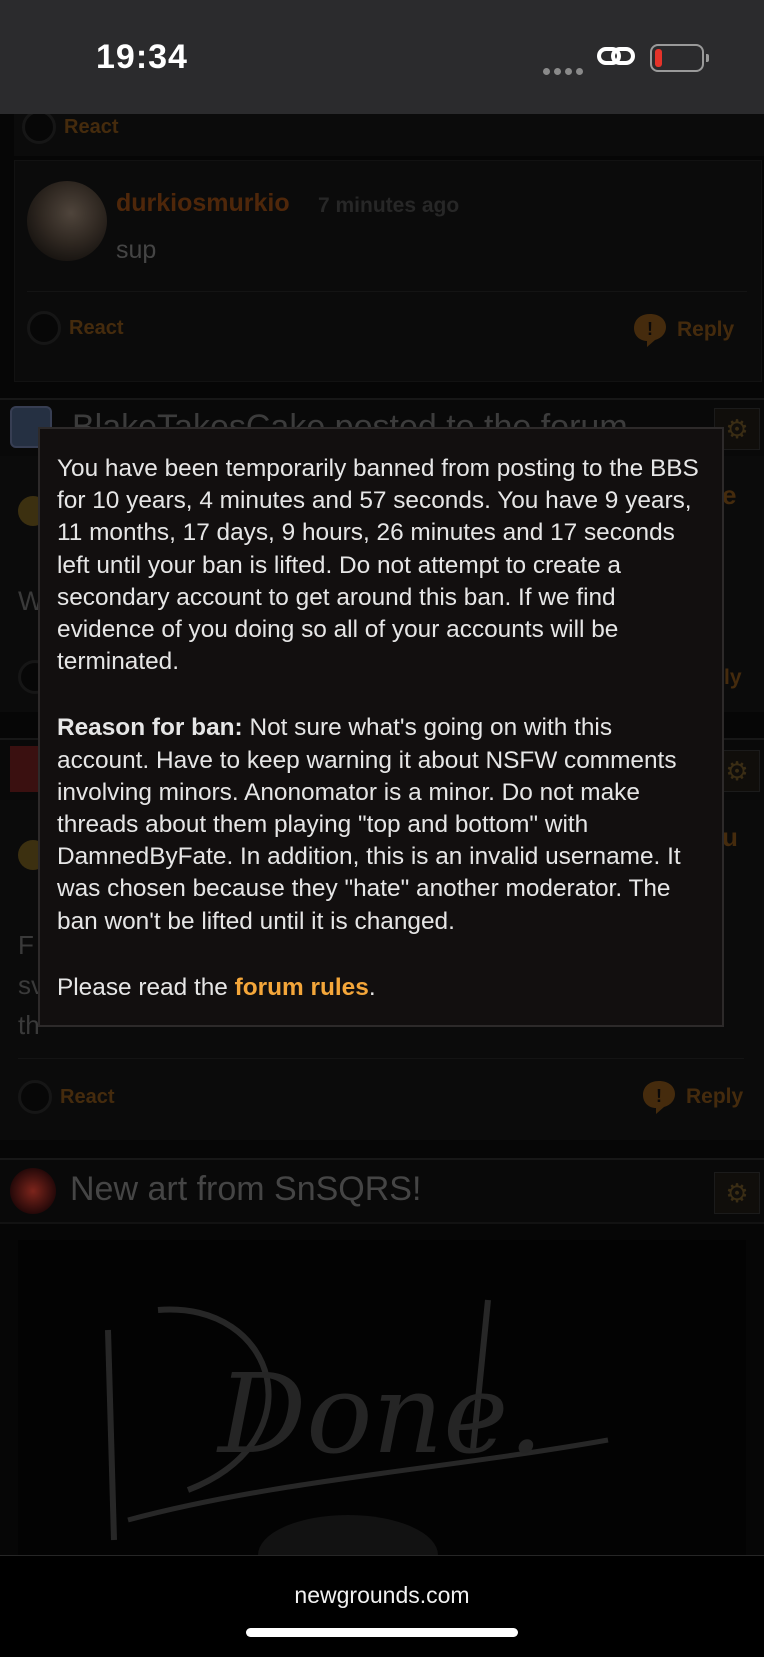 The width and height of the screenshot is (764, 1657). What do you see at coordinates (679, 58) in the screenshot?
I see `battery-icon` at bounding box center [679, 58].